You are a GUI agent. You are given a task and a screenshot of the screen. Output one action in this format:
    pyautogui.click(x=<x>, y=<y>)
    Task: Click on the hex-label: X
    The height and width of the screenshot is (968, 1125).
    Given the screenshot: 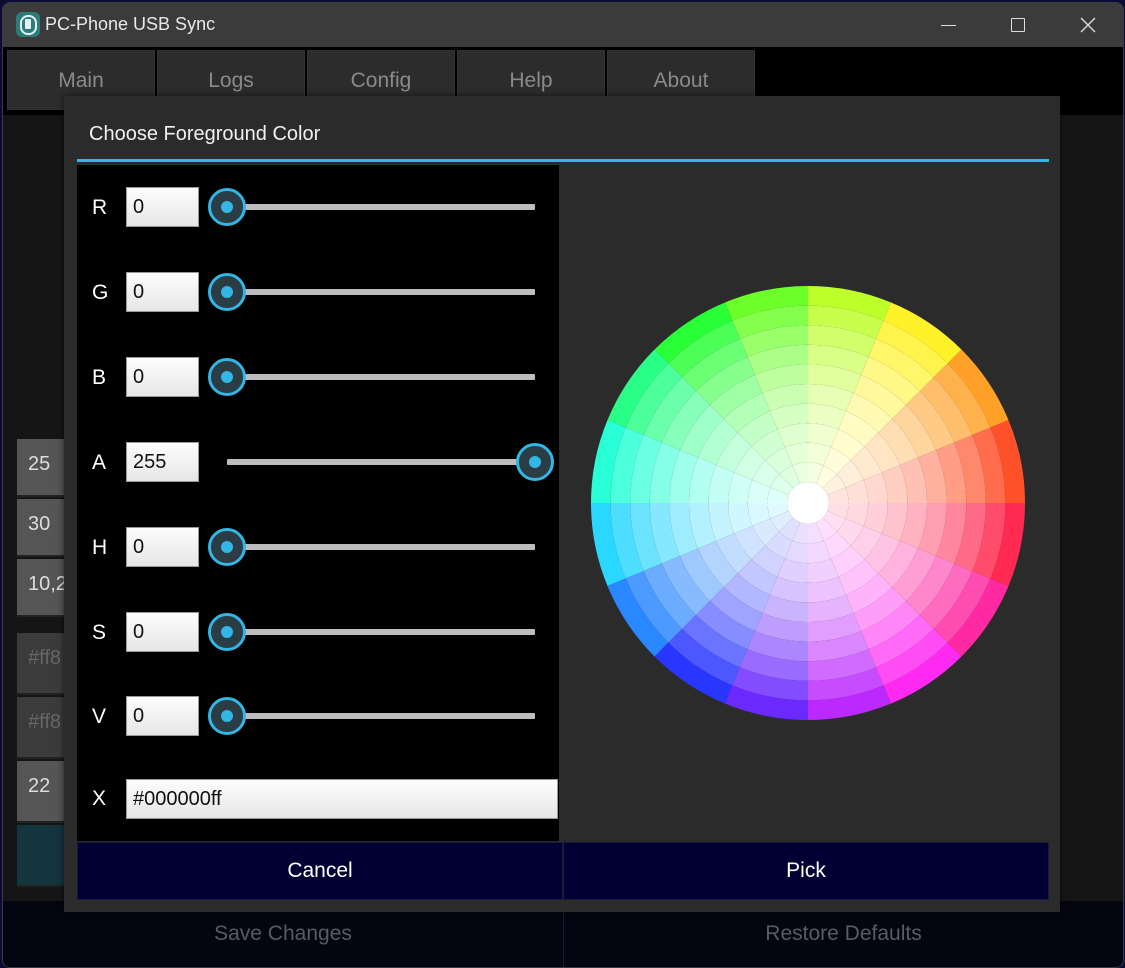 What is the action you would take?
    pyautogui.click(x=99, y=798)
    